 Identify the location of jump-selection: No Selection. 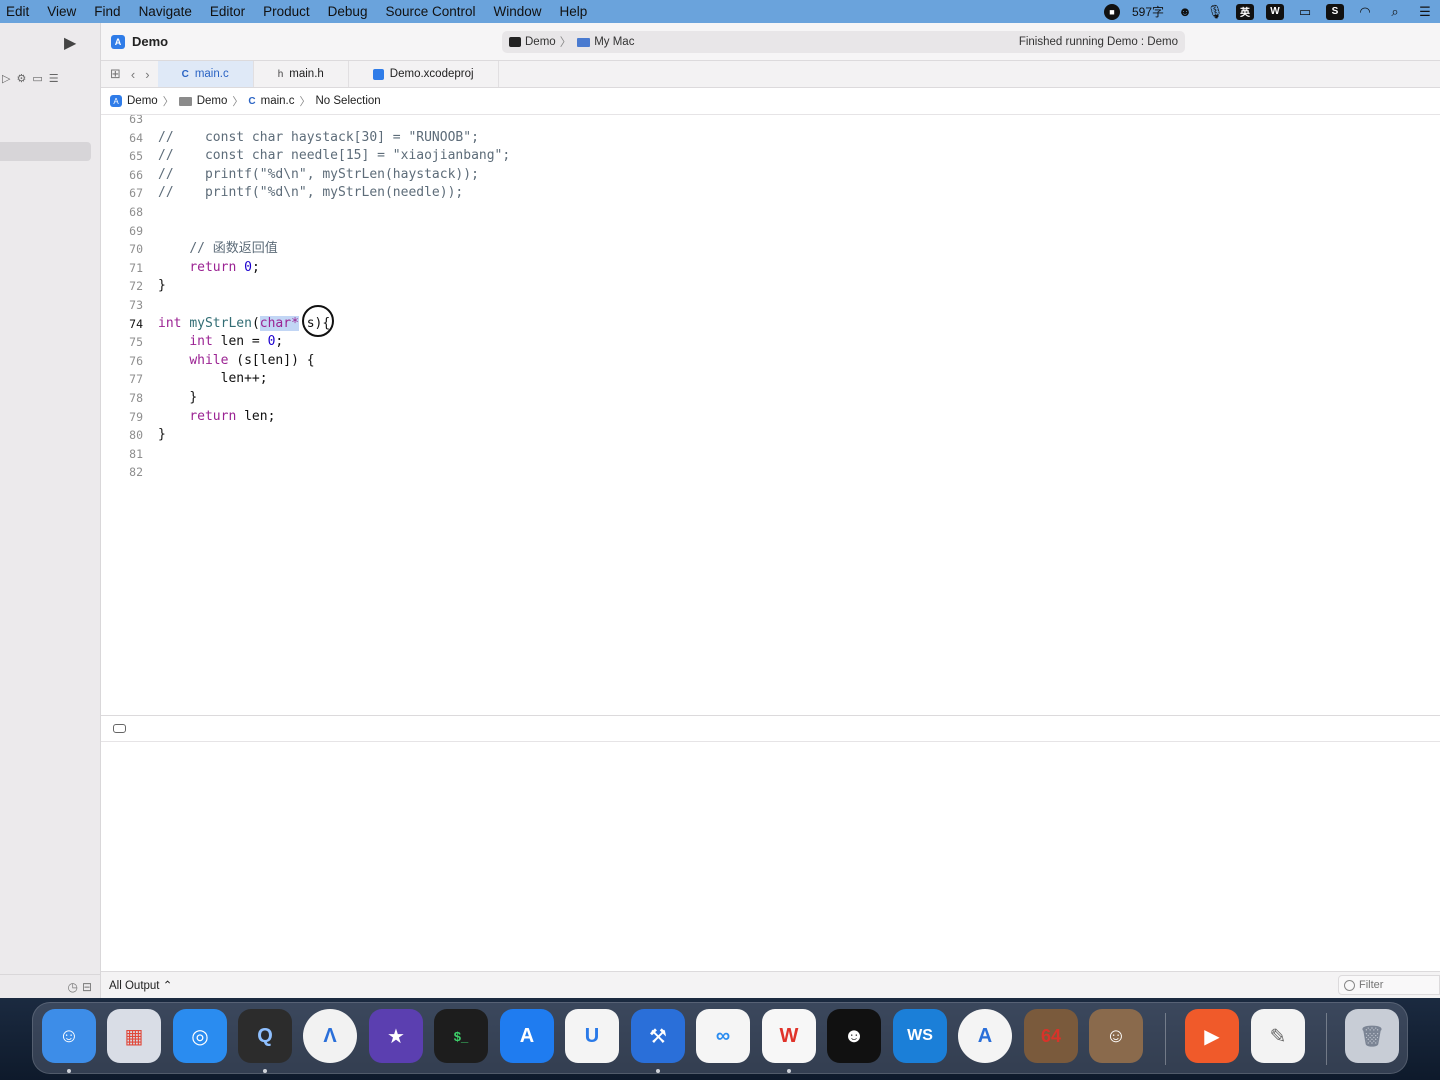
(347, 101).